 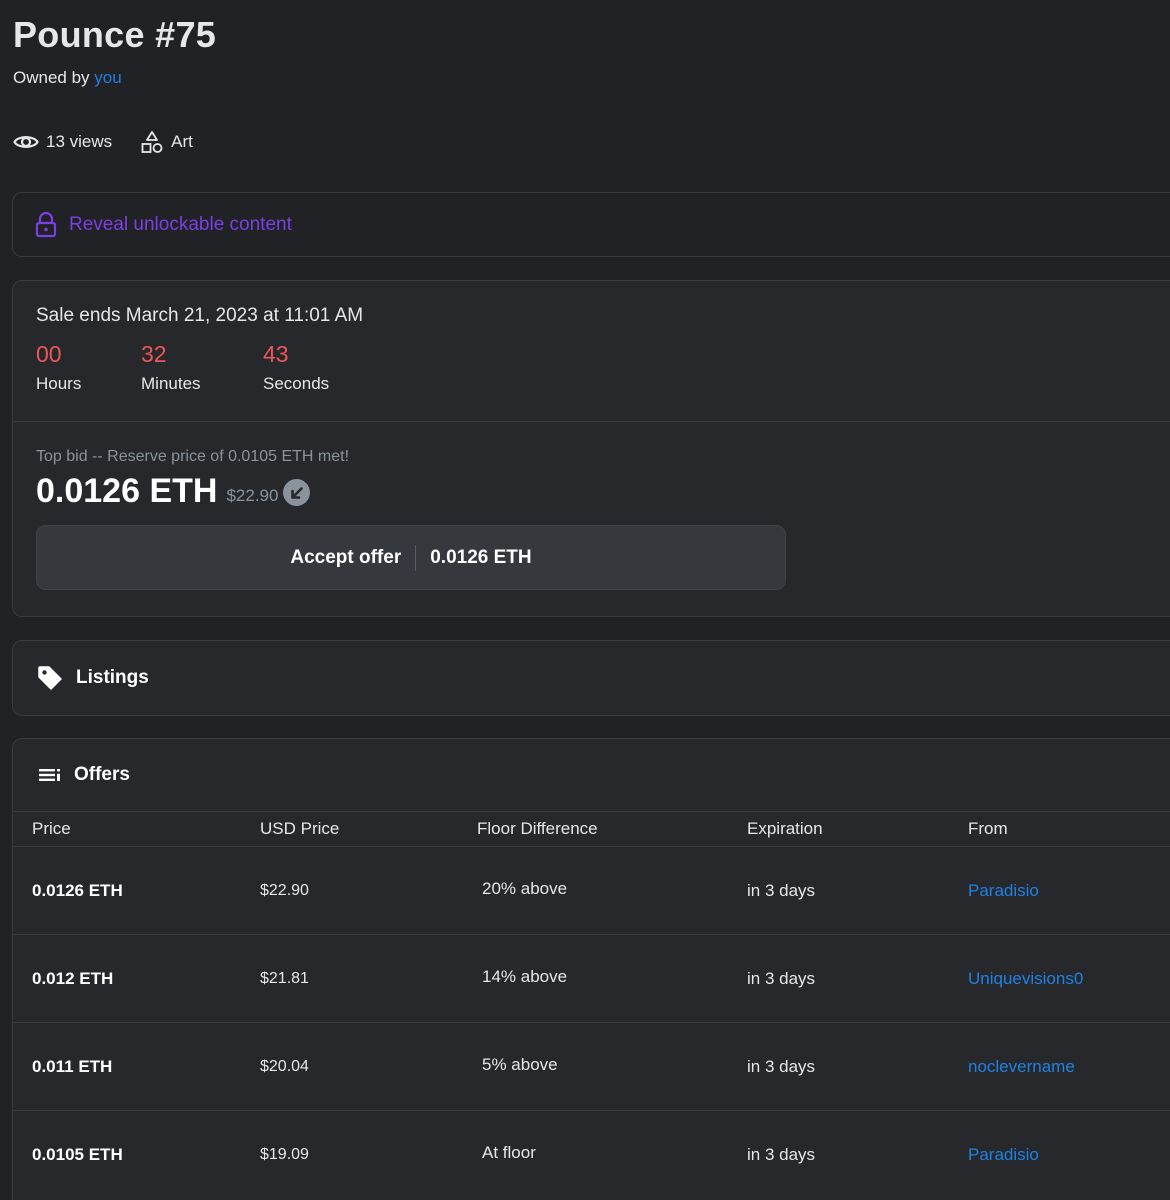 I want to click on offer-floor-diff: 5% above, so click(x=520, y=1064).